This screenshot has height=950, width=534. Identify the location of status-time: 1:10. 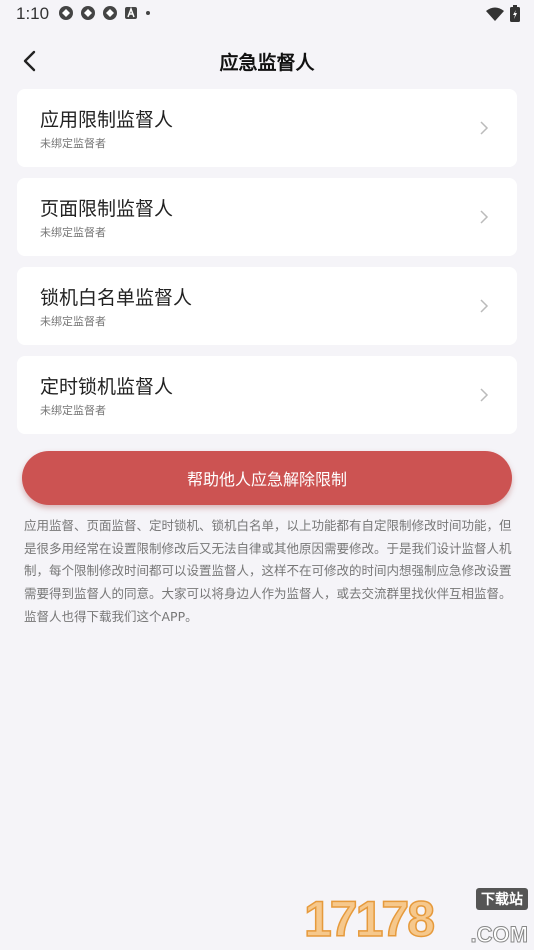
(33, 13).